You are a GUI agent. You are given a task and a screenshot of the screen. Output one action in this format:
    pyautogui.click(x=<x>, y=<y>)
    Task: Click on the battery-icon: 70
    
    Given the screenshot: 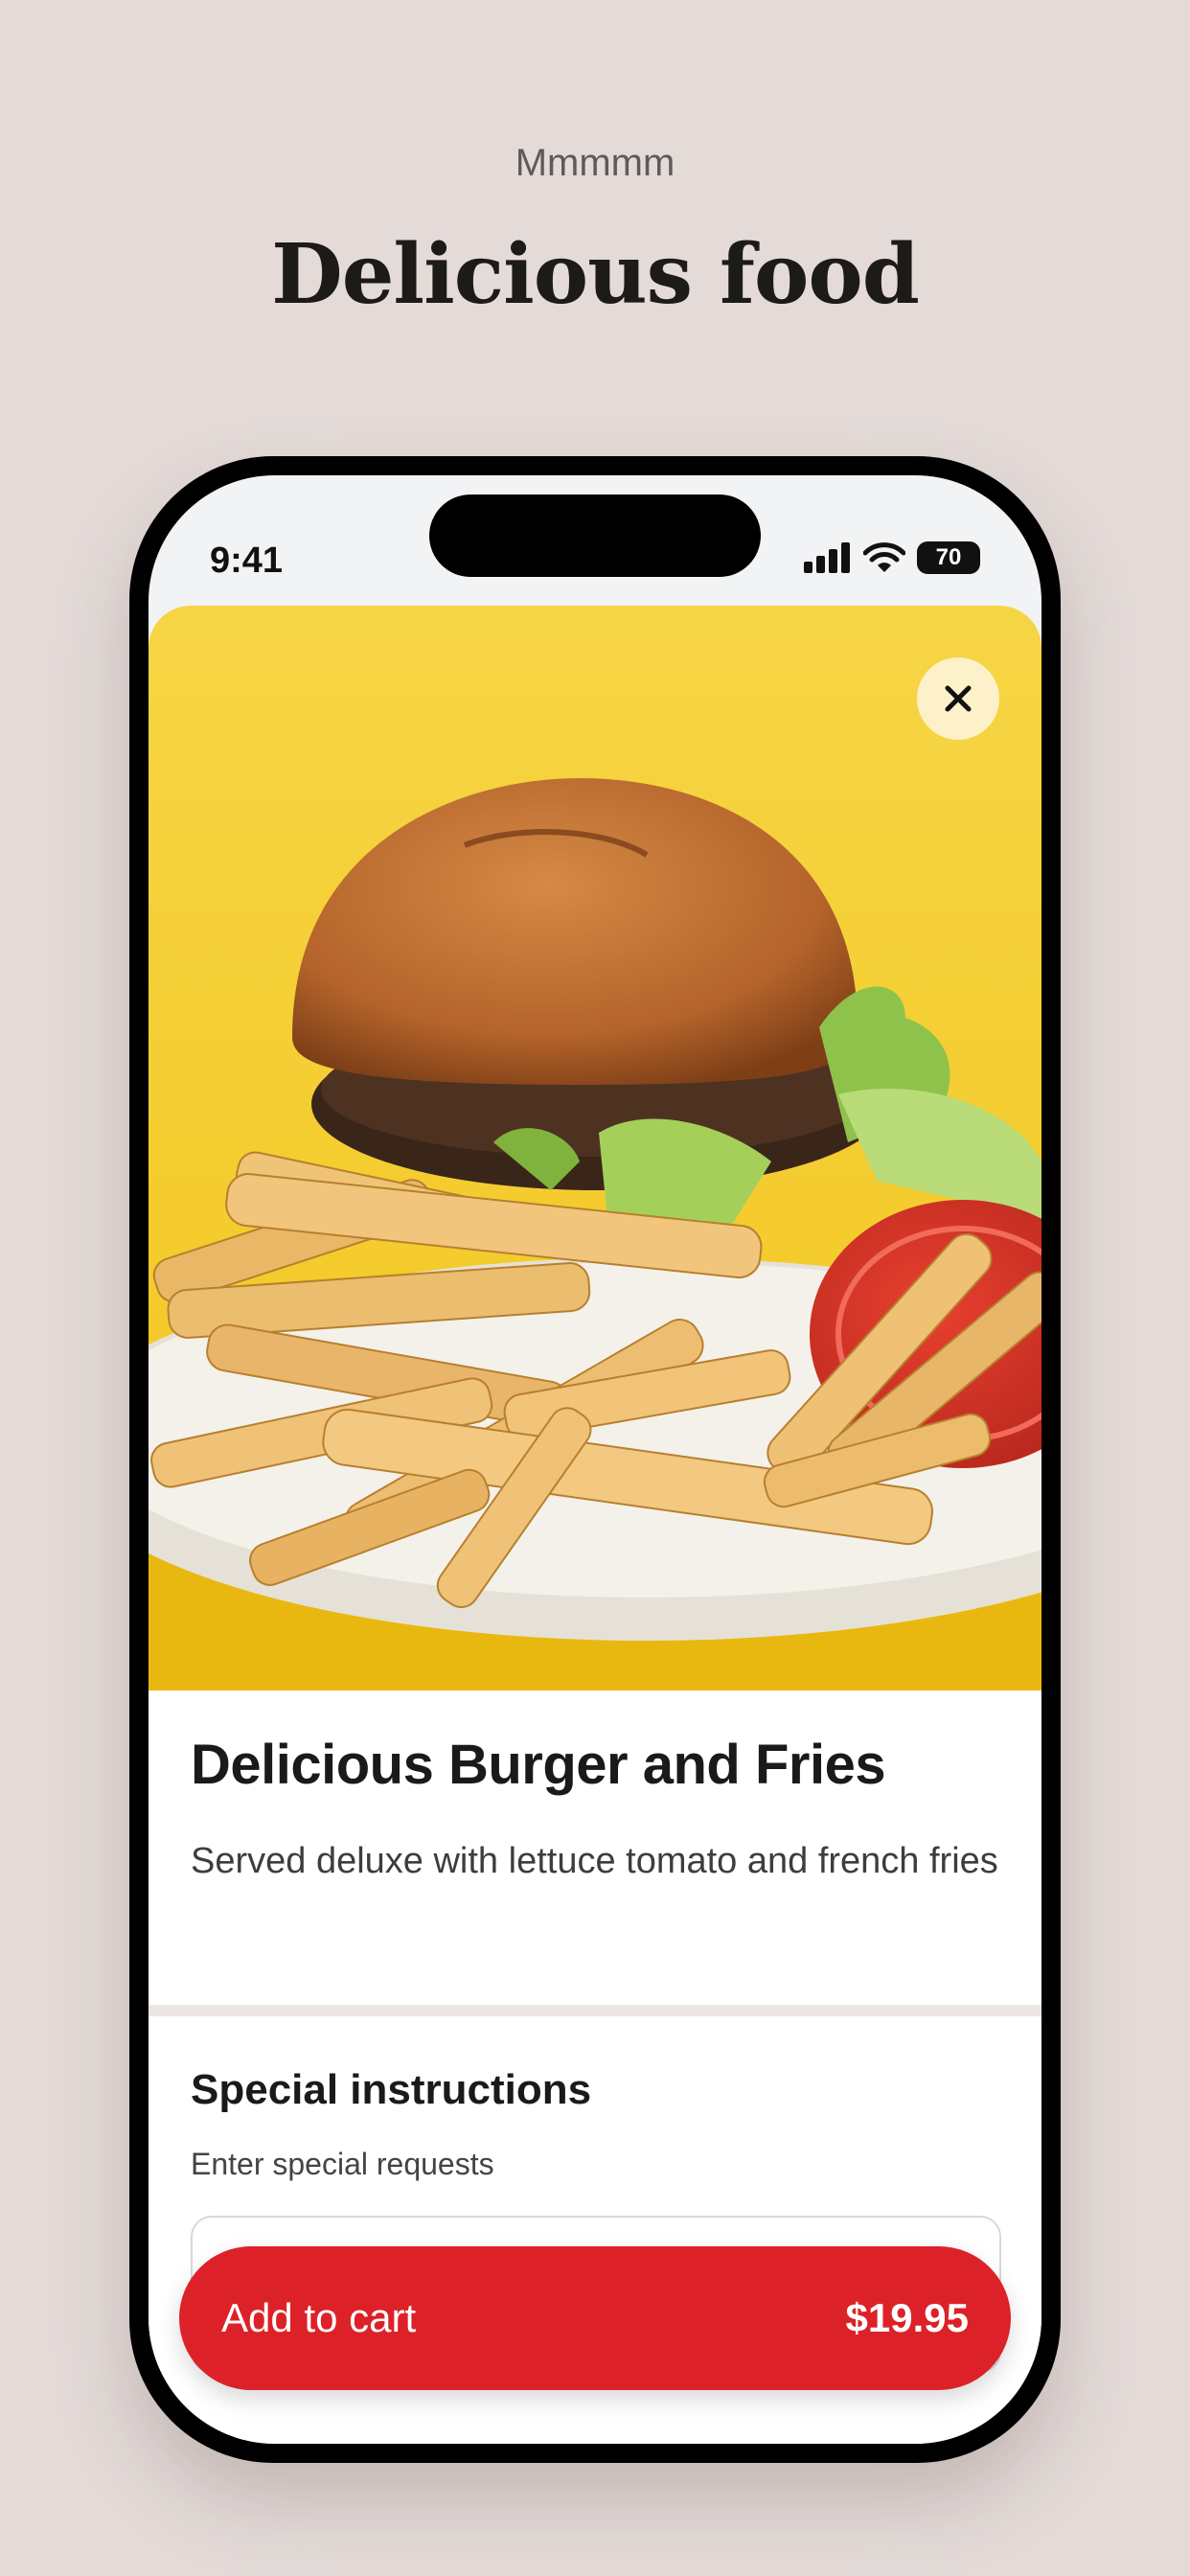 What is the action you would take?
    pyautogui.click(x=949, y=557)
    